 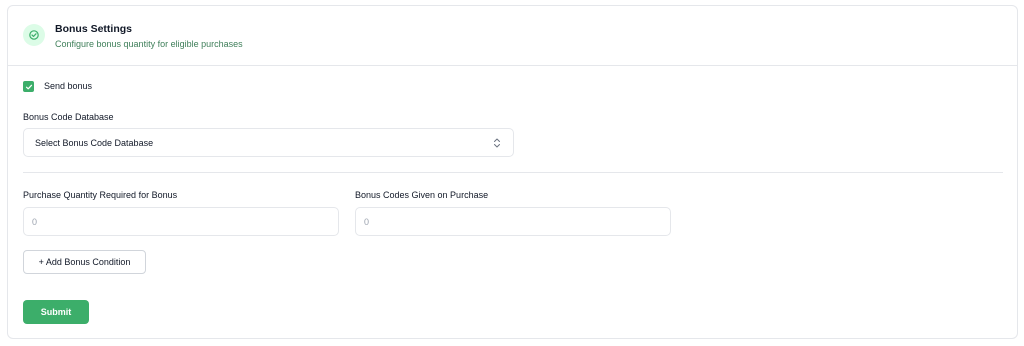 I want to click on bonus-code-database-select: Select Bonus Code Database, so click(x=268, y=142).